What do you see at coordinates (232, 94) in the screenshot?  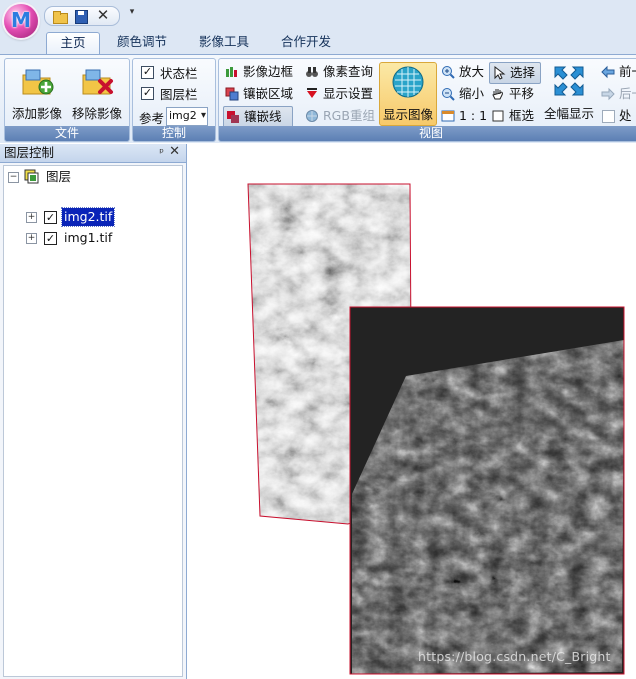 I see `mosaic-area-icon` at bounding box center [232, 94].